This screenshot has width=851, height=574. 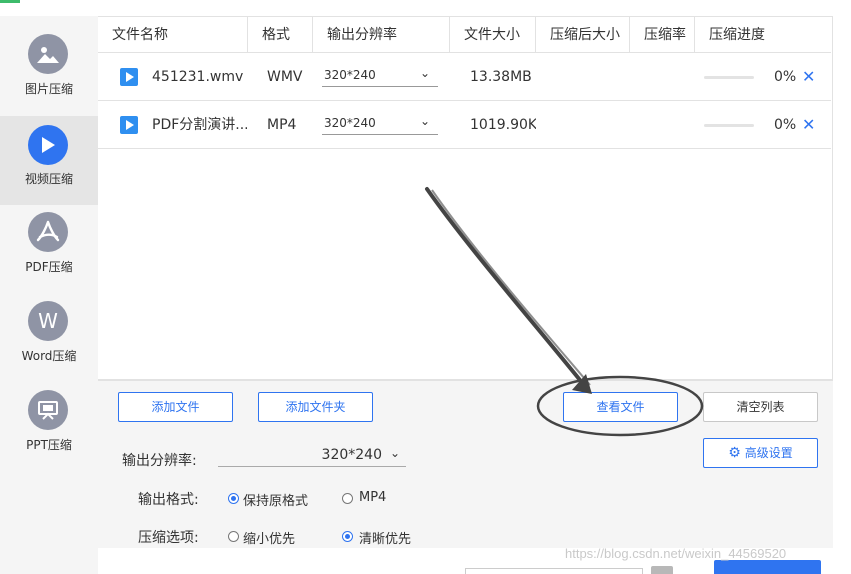 I want to click on column-header-compressed-size: 压缩后大小, so click(x=583, y=35).